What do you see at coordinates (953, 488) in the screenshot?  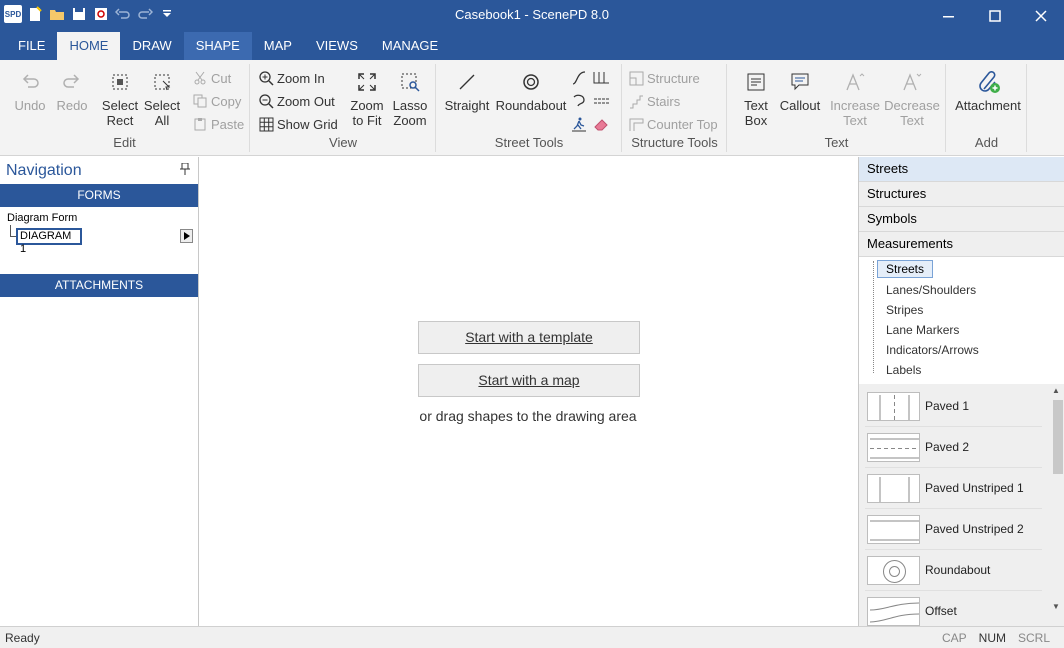 I see `shape-item: Paved Unstriped 1` at bounding box center [953, 488].